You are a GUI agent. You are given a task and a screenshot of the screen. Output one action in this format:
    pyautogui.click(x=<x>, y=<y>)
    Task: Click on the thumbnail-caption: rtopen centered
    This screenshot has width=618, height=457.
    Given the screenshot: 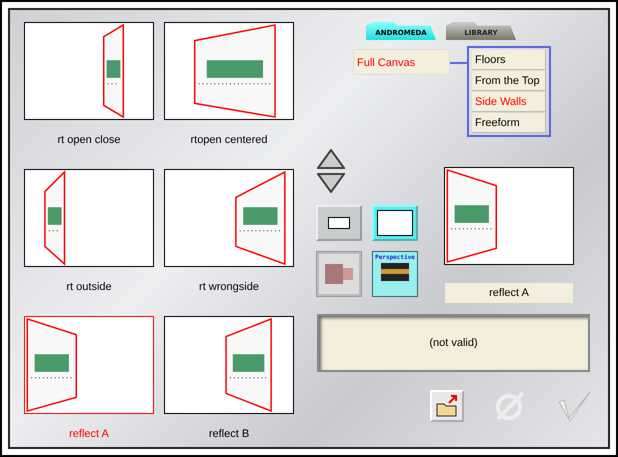 What is the action you would take?
    pyautogui.click(x=229, y=140)
    